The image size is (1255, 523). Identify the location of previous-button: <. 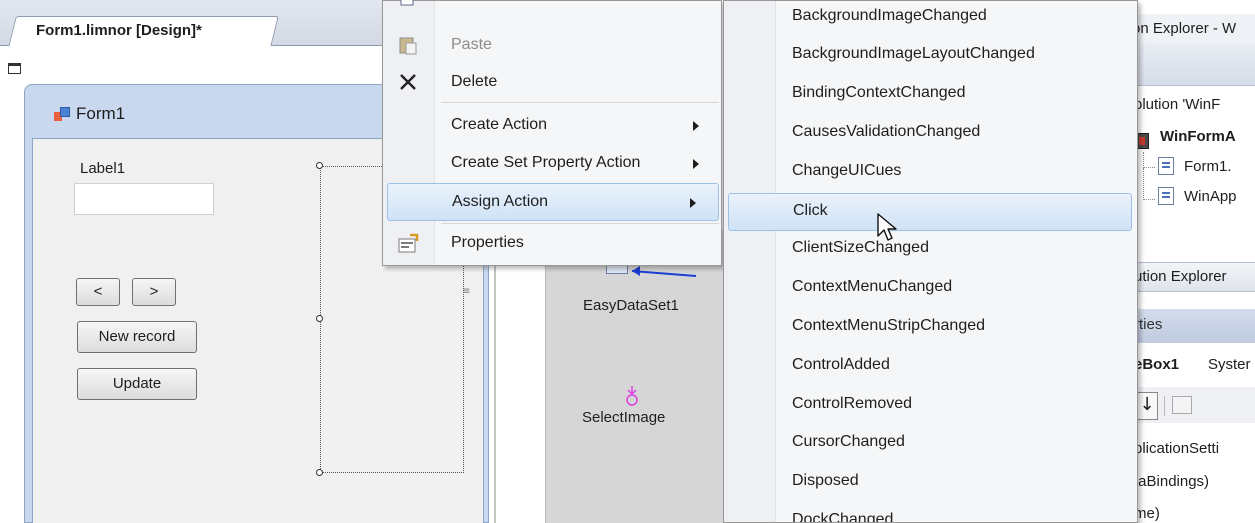
(98, 292).